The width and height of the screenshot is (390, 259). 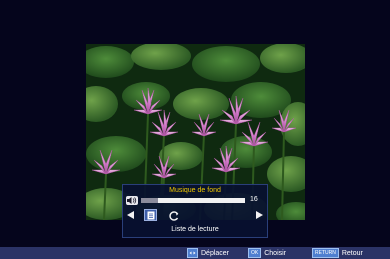 I want to click on panel-caption: Liste de lecture, so click(x=195, y=229).